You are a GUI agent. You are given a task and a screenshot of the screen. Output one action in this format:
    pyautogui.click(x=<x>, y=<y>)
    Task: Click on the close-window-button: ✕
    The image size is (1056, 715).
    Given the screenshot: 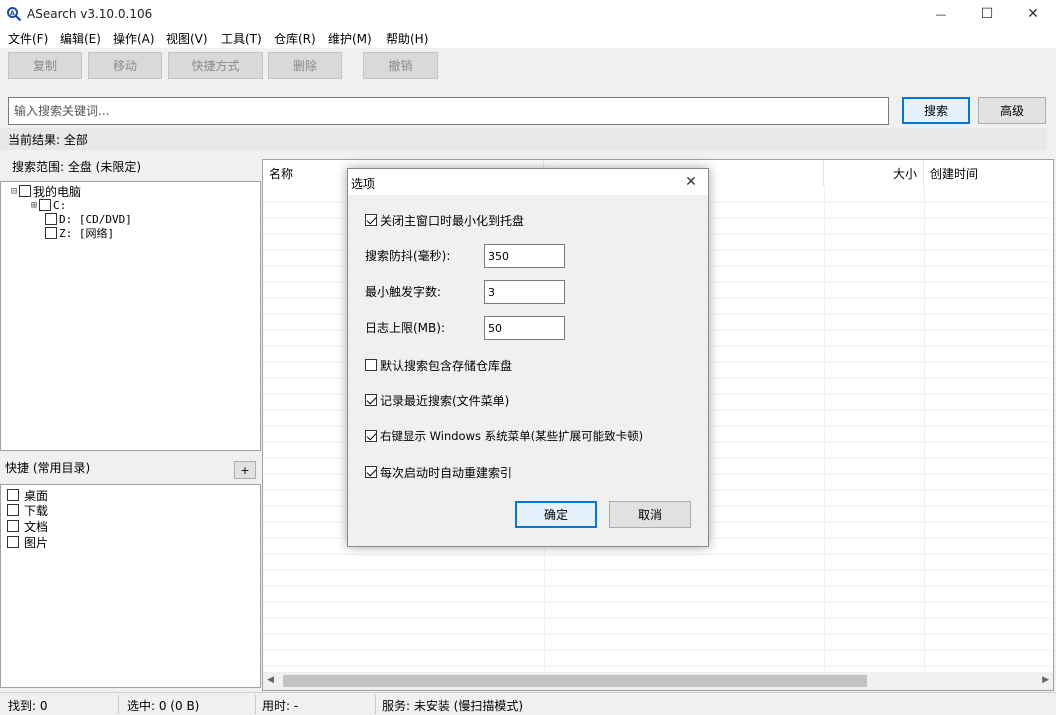 What is the action you would take?
    pyautogui.click(x=1033, y=14)
    